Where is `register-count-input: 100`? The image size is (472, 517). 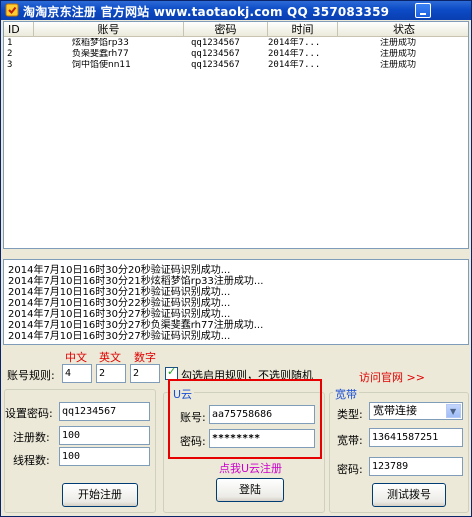 register-count-input: 100 is located at coordinates (104, 435).